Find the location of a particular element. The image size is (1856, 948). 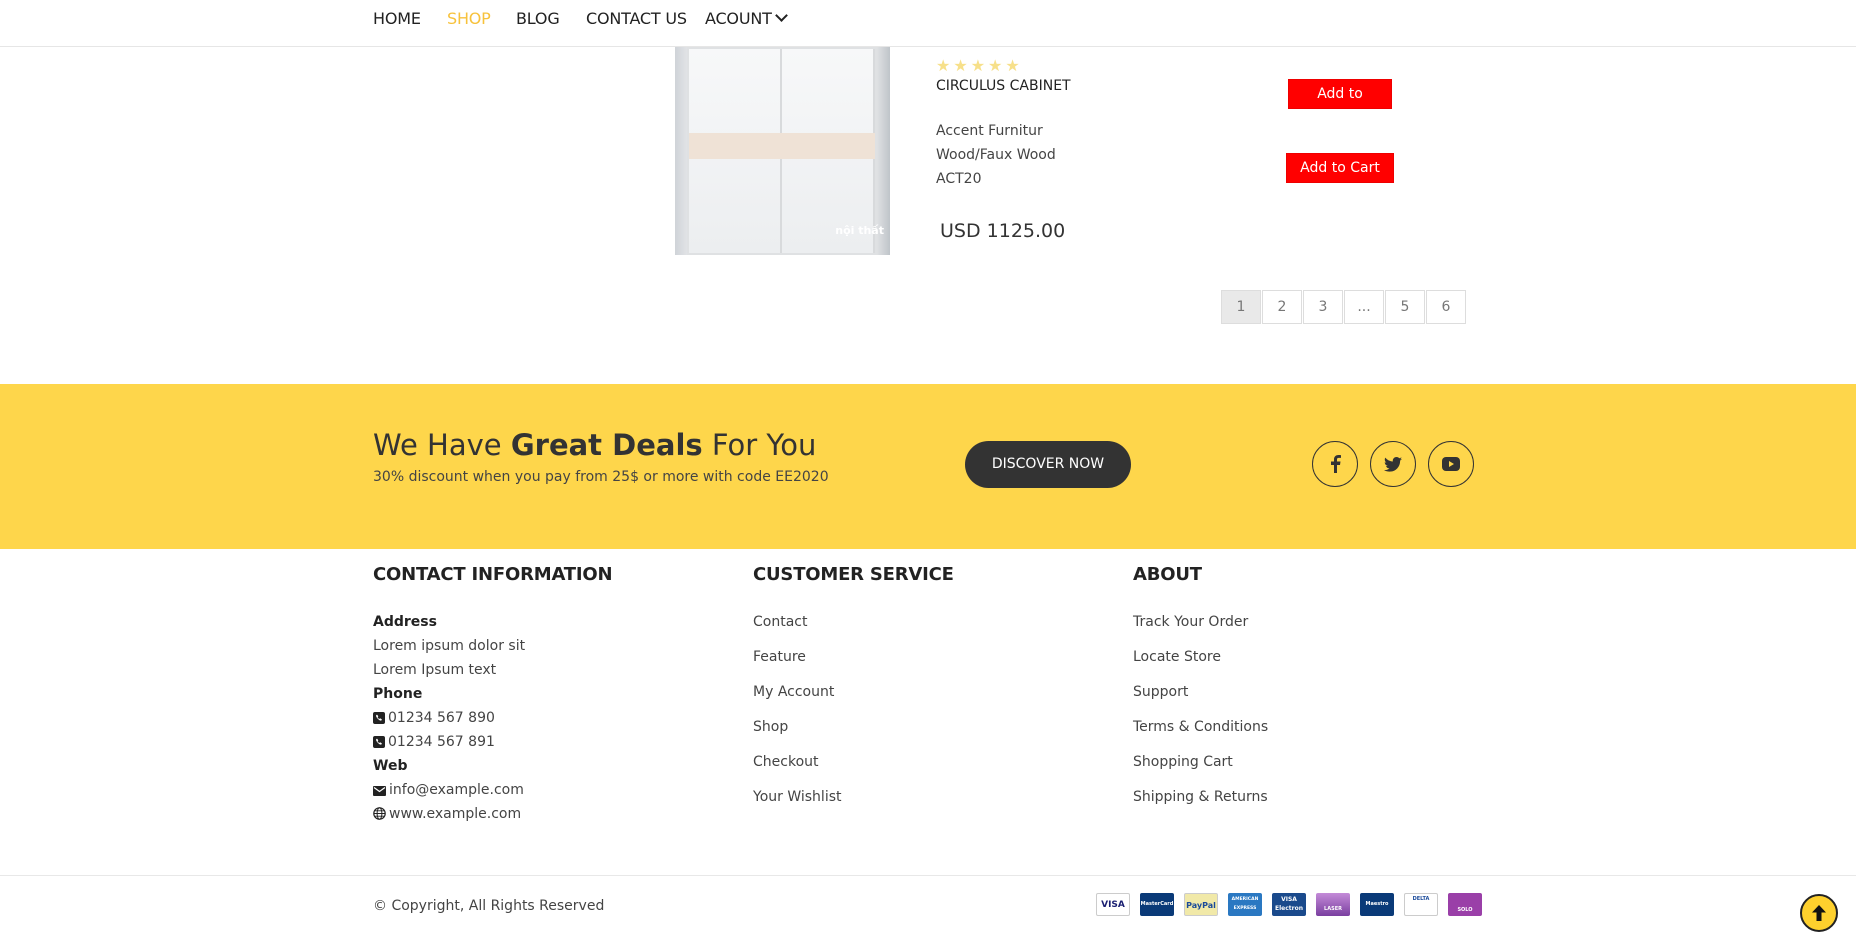

discover-now-button: DISCOVER NOW is located at coordinates (1048, 464).